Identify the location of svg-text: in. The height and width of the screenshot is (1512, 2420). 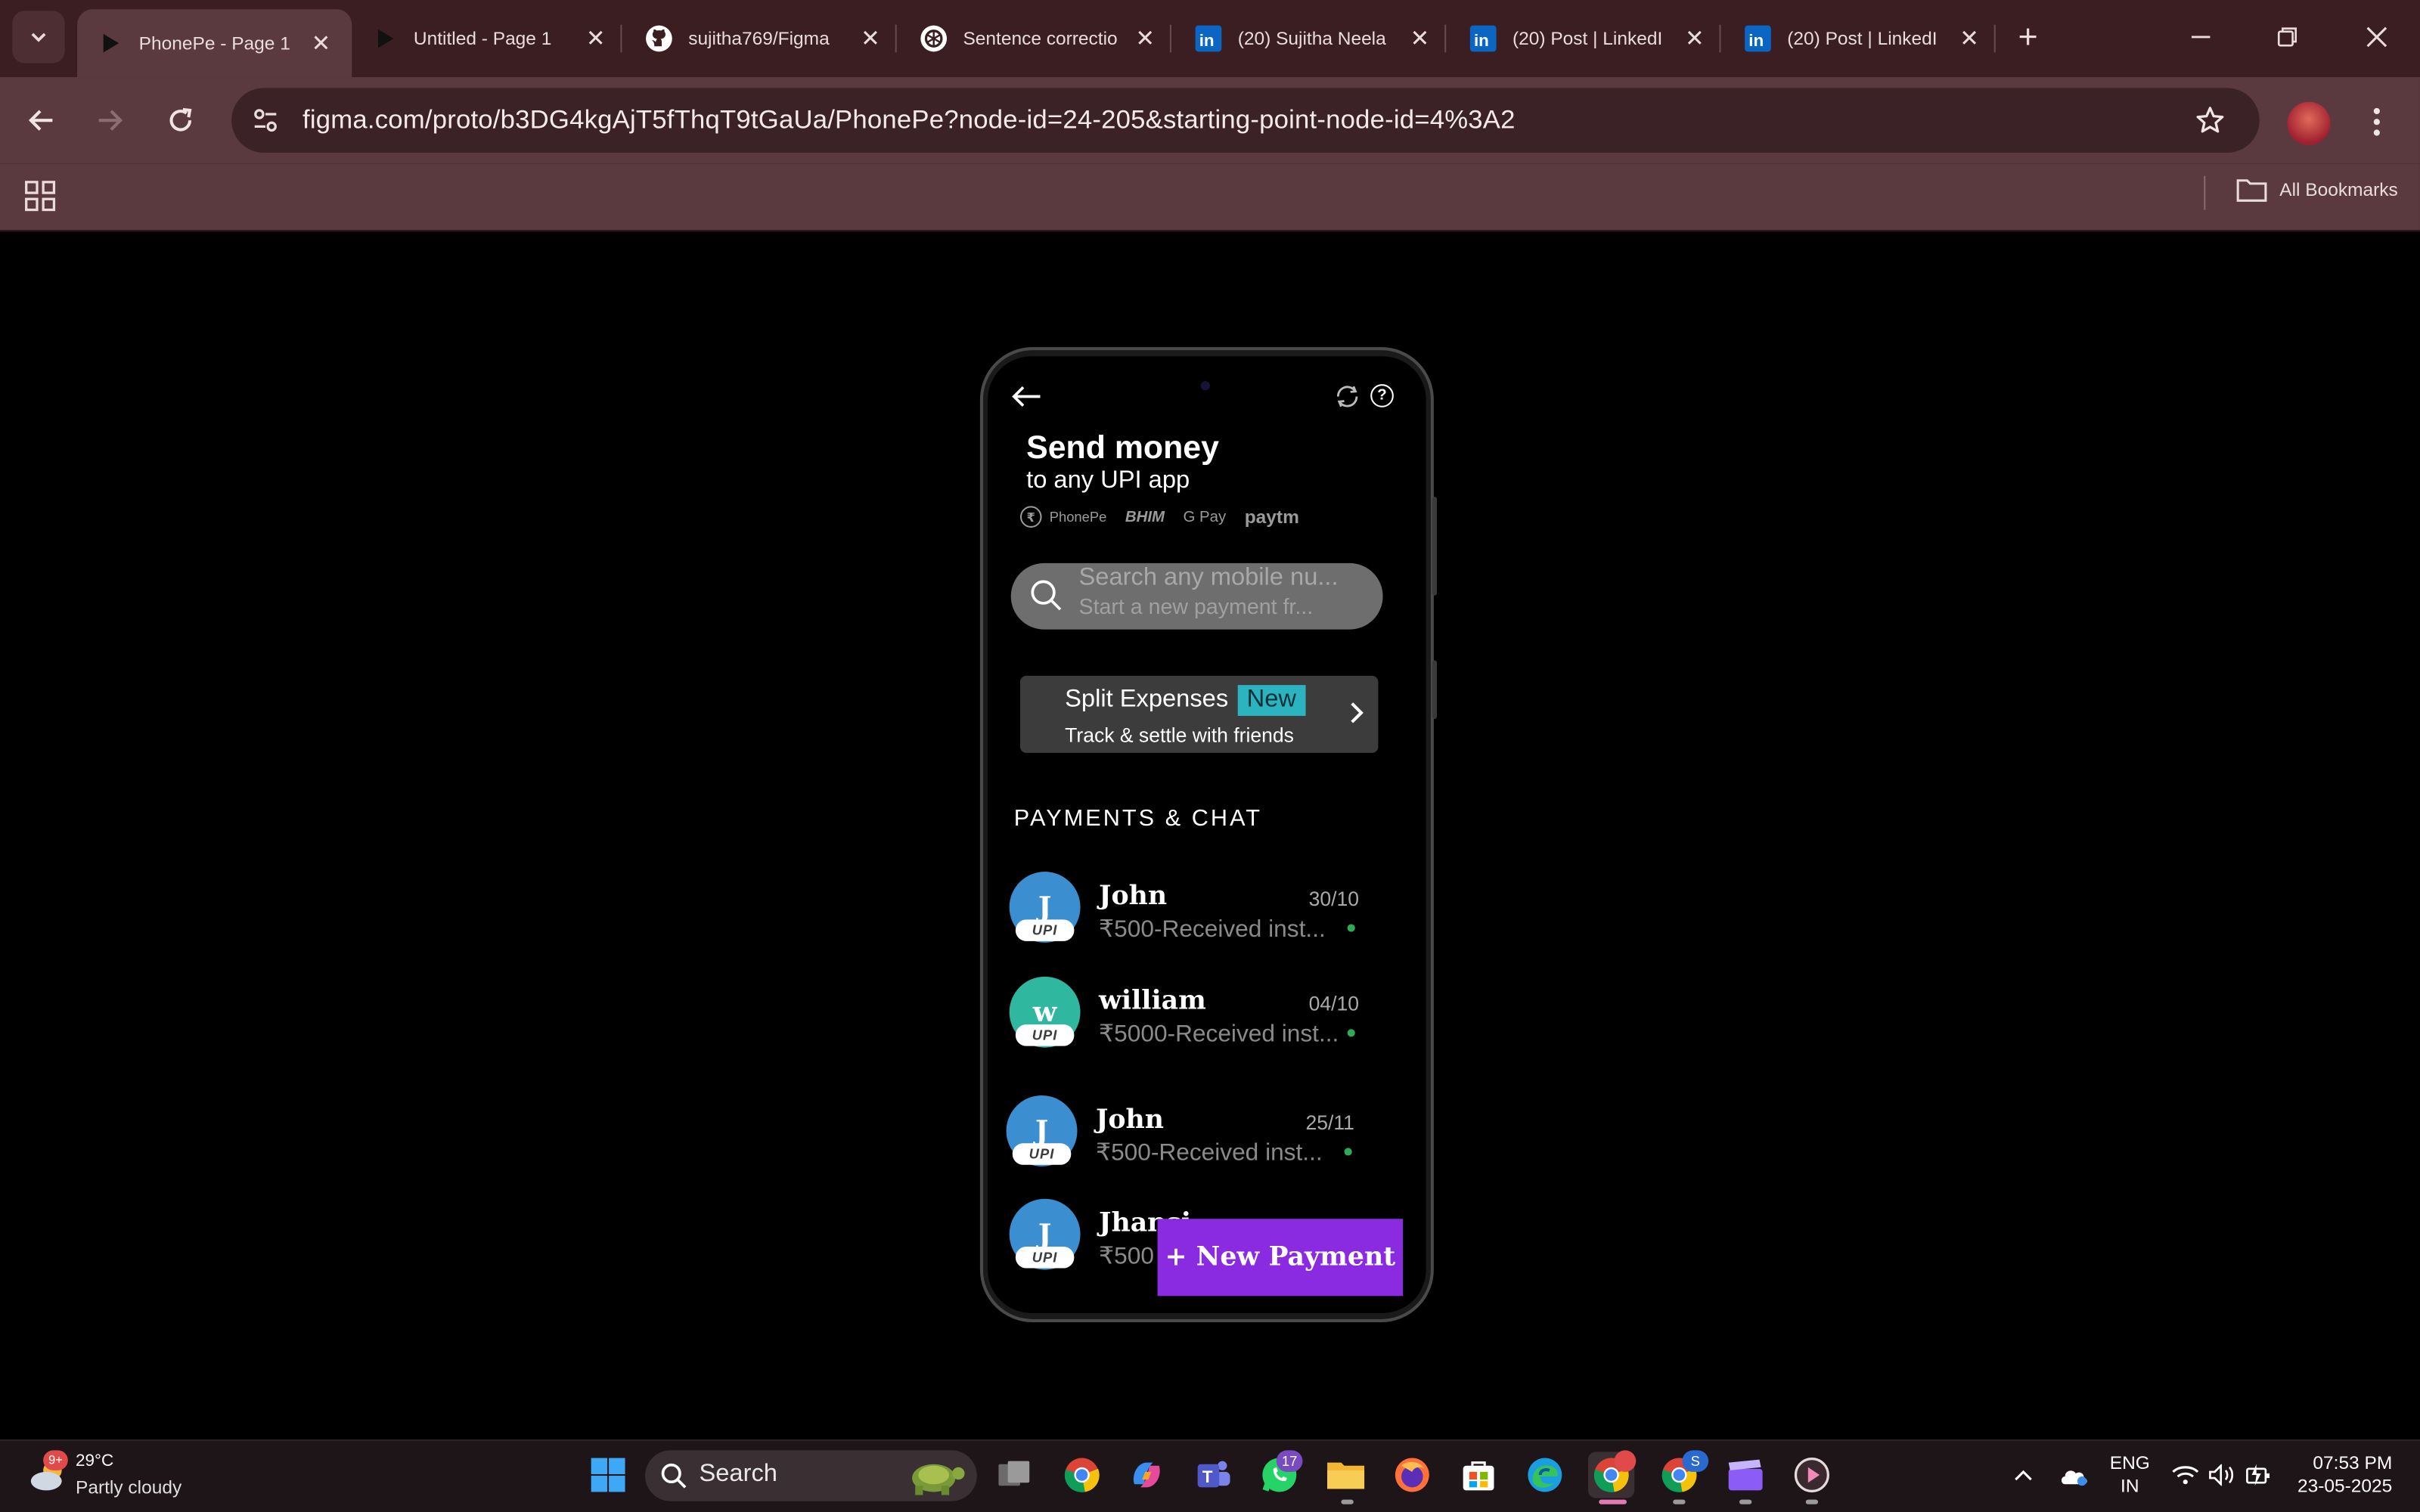
(1481, 40).